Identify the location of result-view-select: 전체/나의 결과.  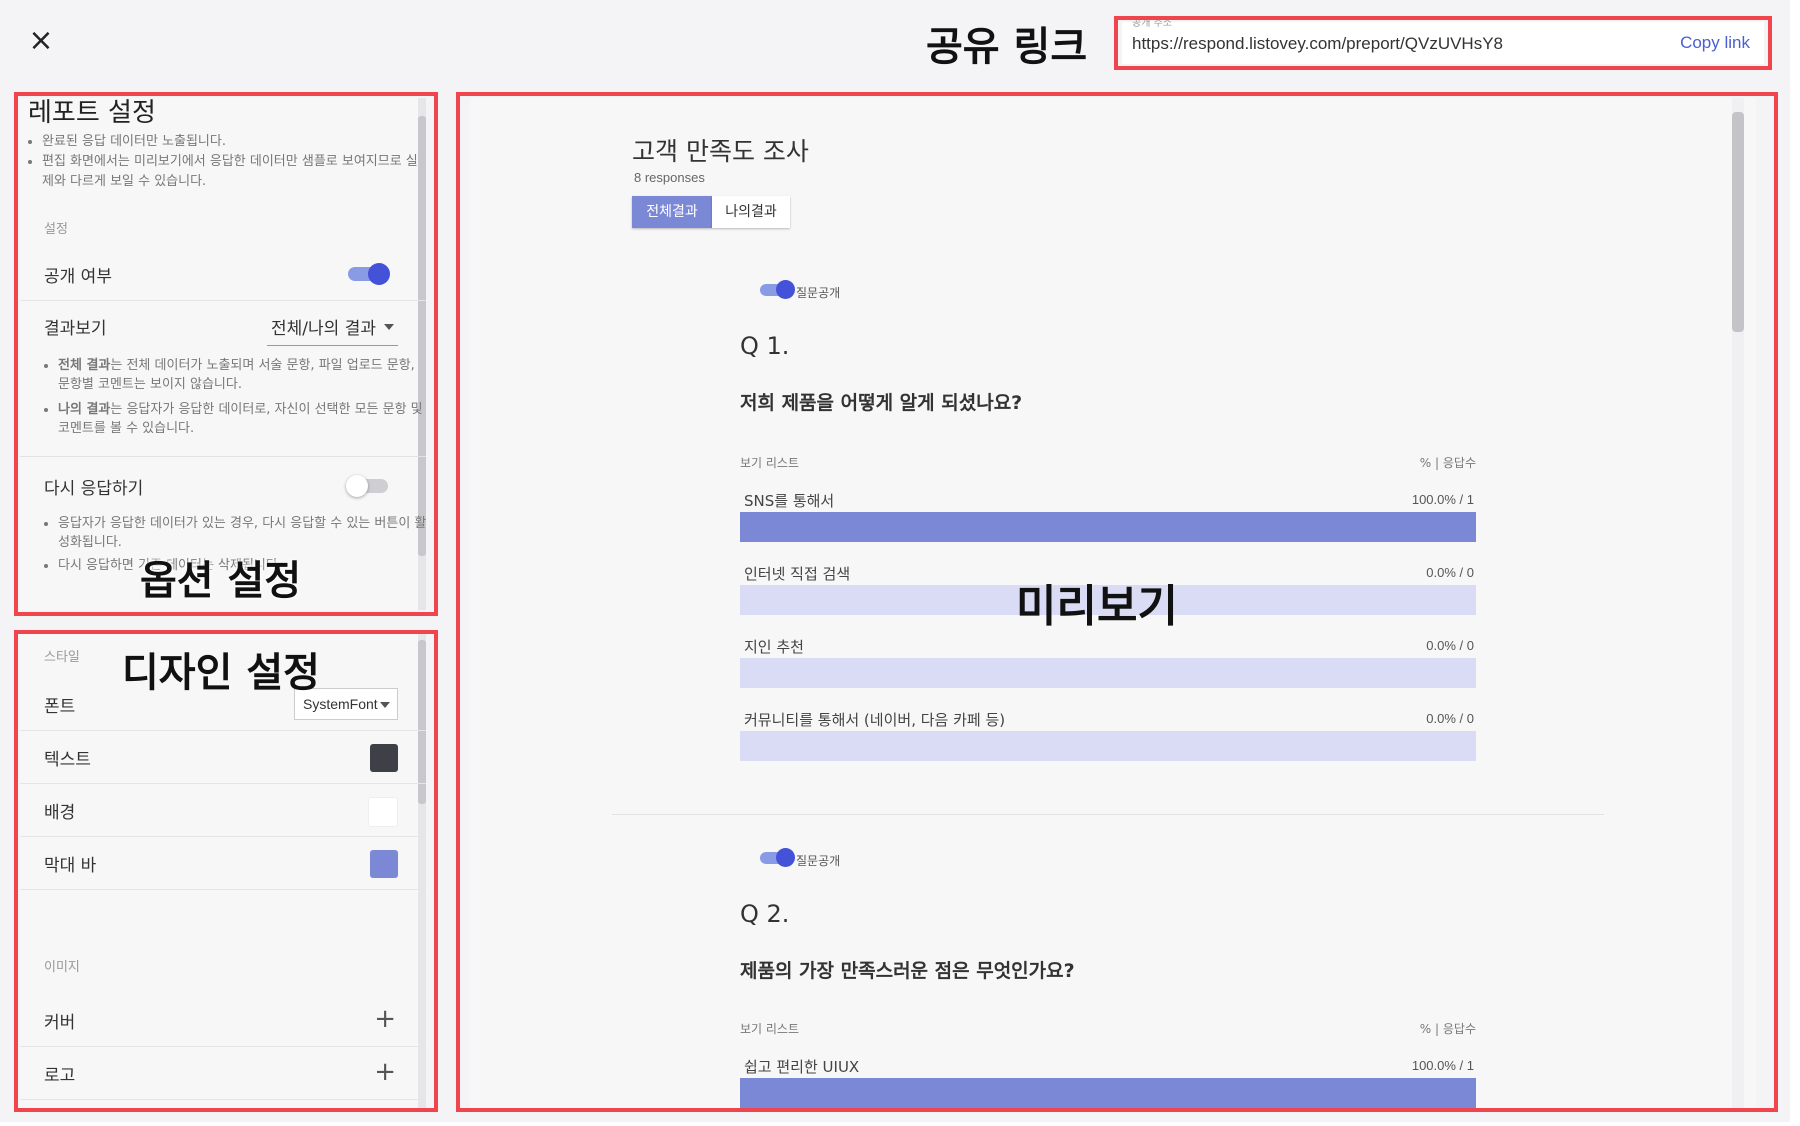
(332, 329).